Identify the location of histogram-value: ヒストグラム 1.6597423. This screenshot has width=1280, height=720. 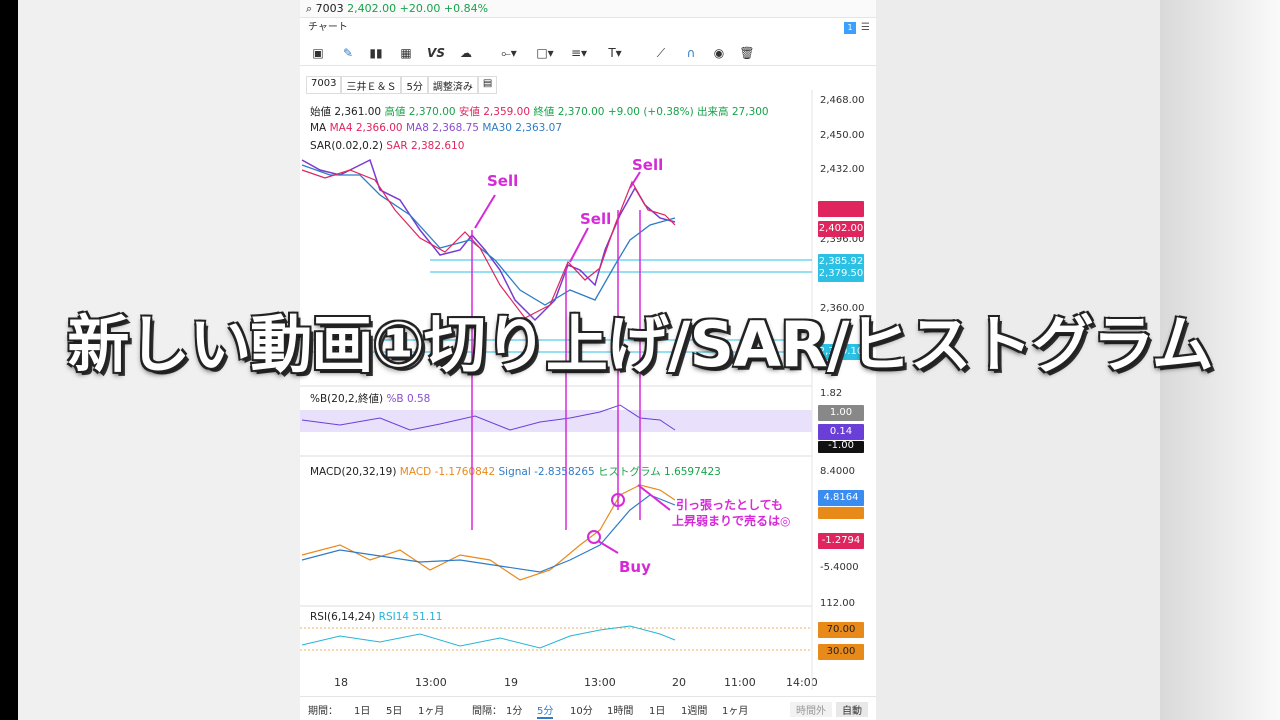
(659, 472).